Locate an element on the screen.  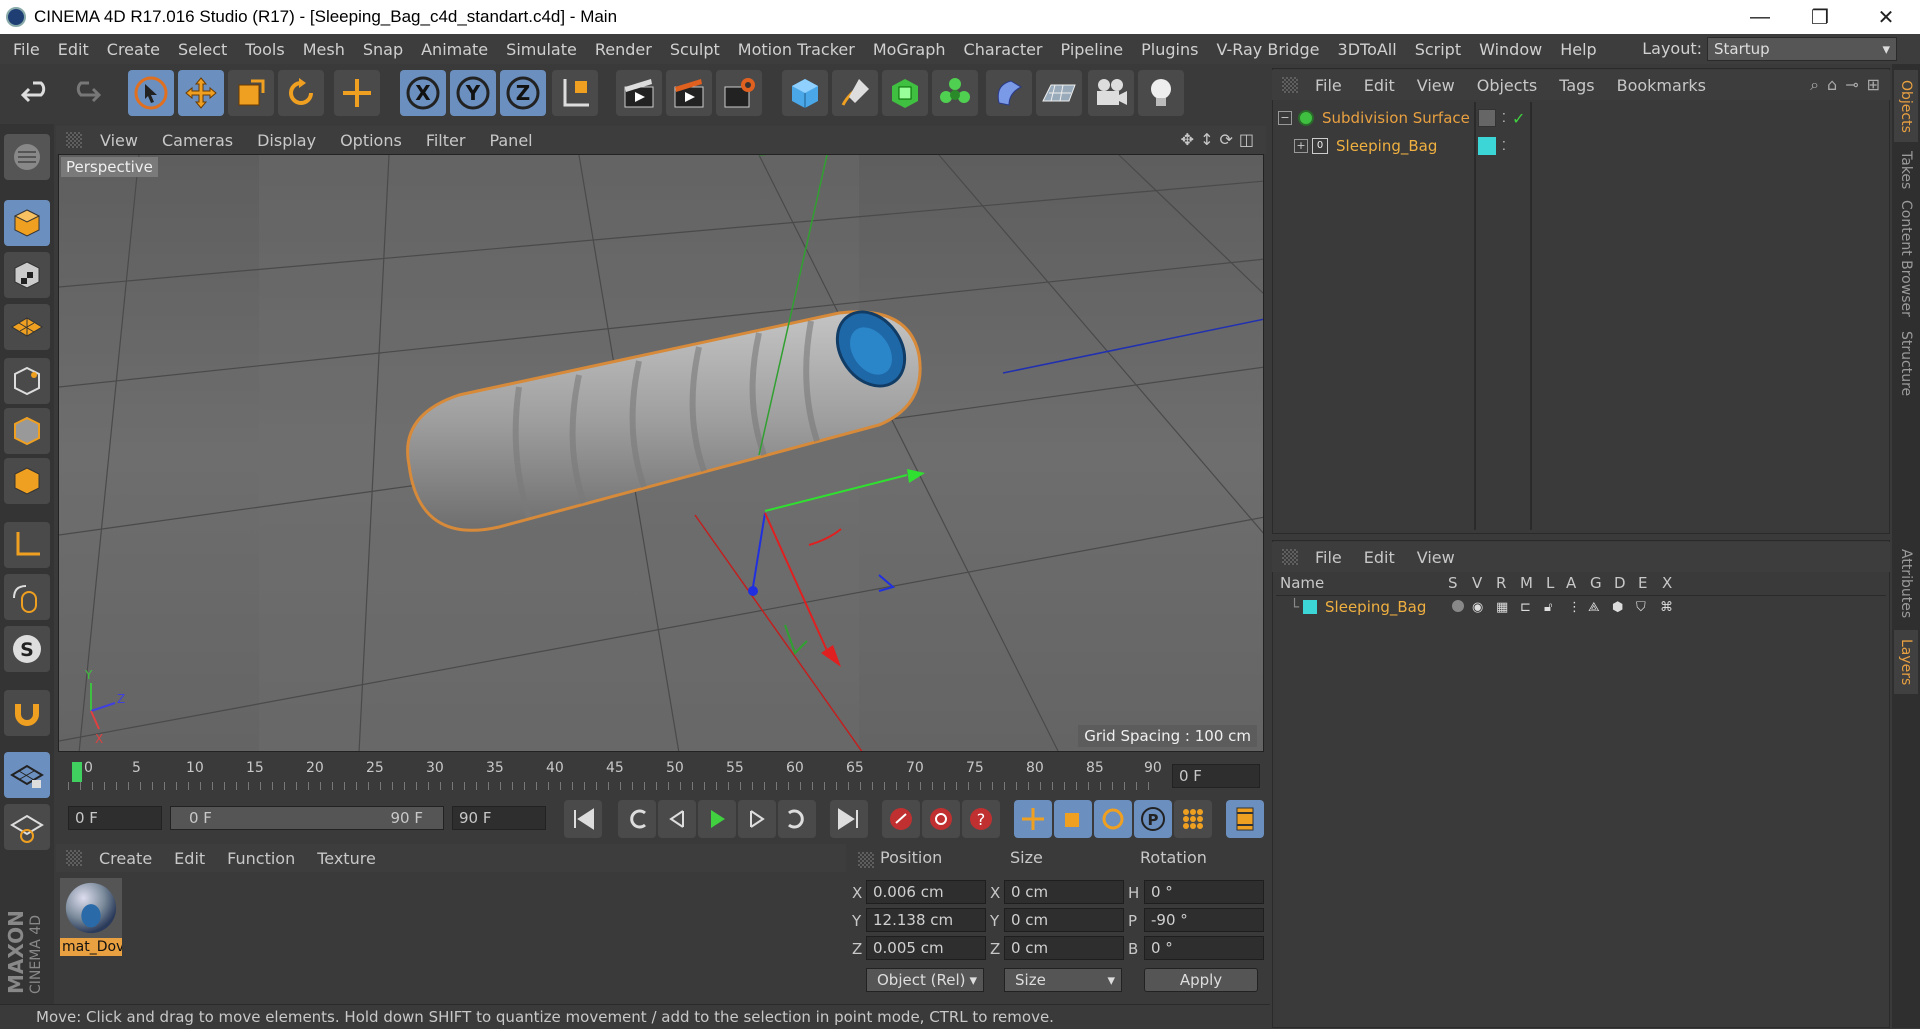
expand-icon: + is located at coordinates (1301, 146).